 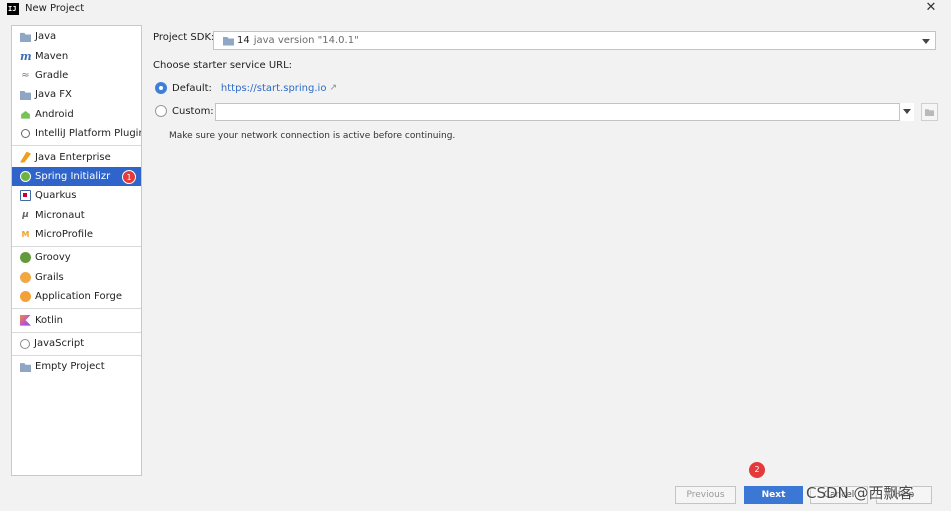 I want to click on android-icon, so click(x=25, y=114).